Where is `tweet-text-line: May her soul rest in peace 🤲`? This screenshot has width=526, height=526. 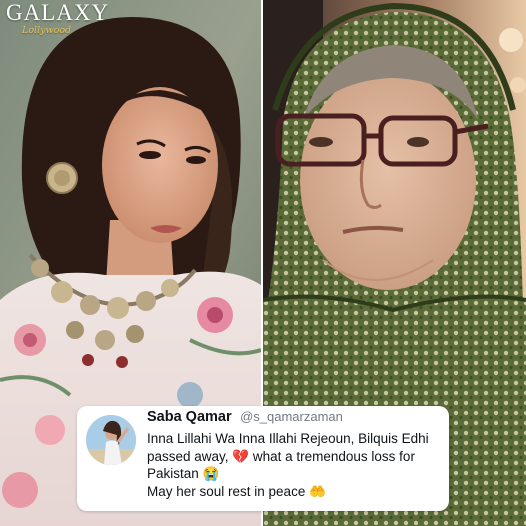 tweet-text-line: May her soul rest in peace 🤲 is located at coordinates (236, 491).